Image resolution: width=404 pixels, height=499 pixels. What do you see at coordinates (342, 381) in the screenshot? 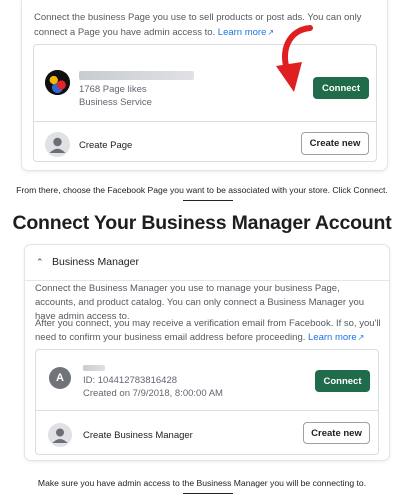
I see `connect-business-manager-button: Connect` at bounding box center [342, 381].